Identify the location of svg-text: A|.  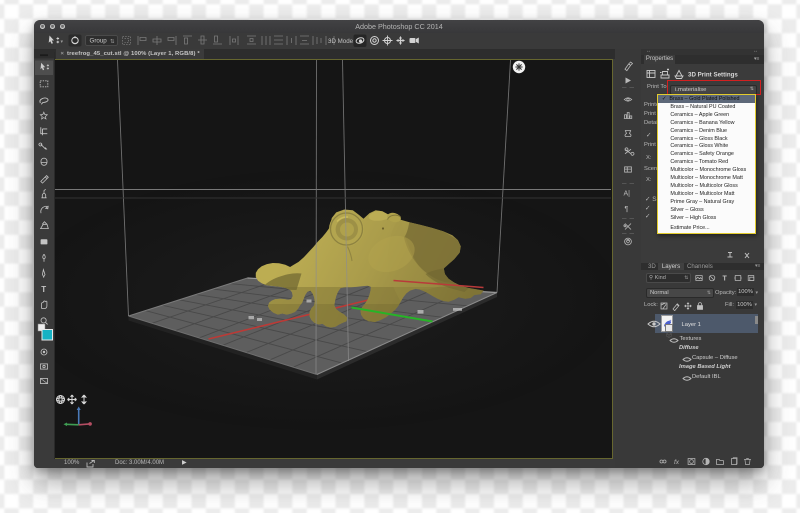
(627, 193).